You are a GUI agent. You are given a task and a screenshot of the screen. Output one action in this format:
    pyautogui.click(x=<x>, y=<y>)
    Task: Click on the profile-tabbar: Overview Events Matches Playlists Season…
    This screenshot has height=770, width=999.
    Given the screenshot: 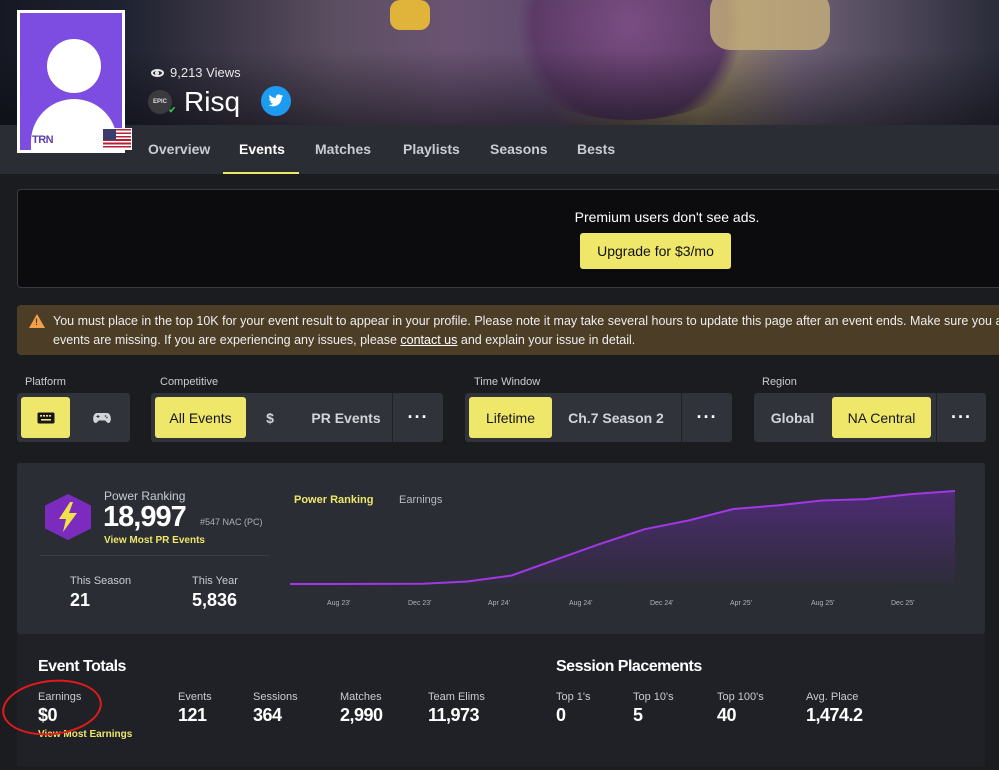 What is the action you would take?
    pyautogui.click(x=499, y=149)
    